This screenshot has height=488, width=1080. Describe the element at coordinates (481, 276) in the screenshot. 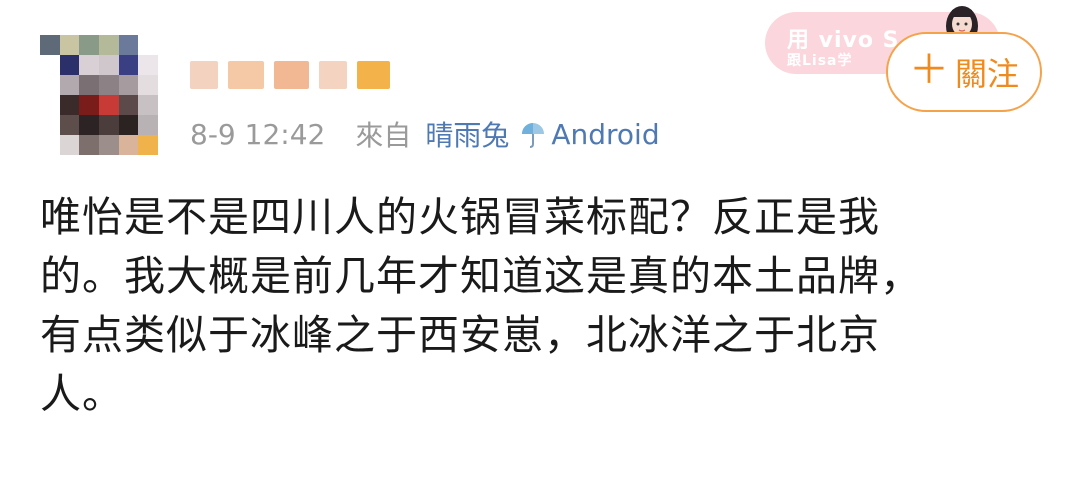

I see `post-body-line: 的。我大概是前几年才知道这是真的本土品牌，` at that location.